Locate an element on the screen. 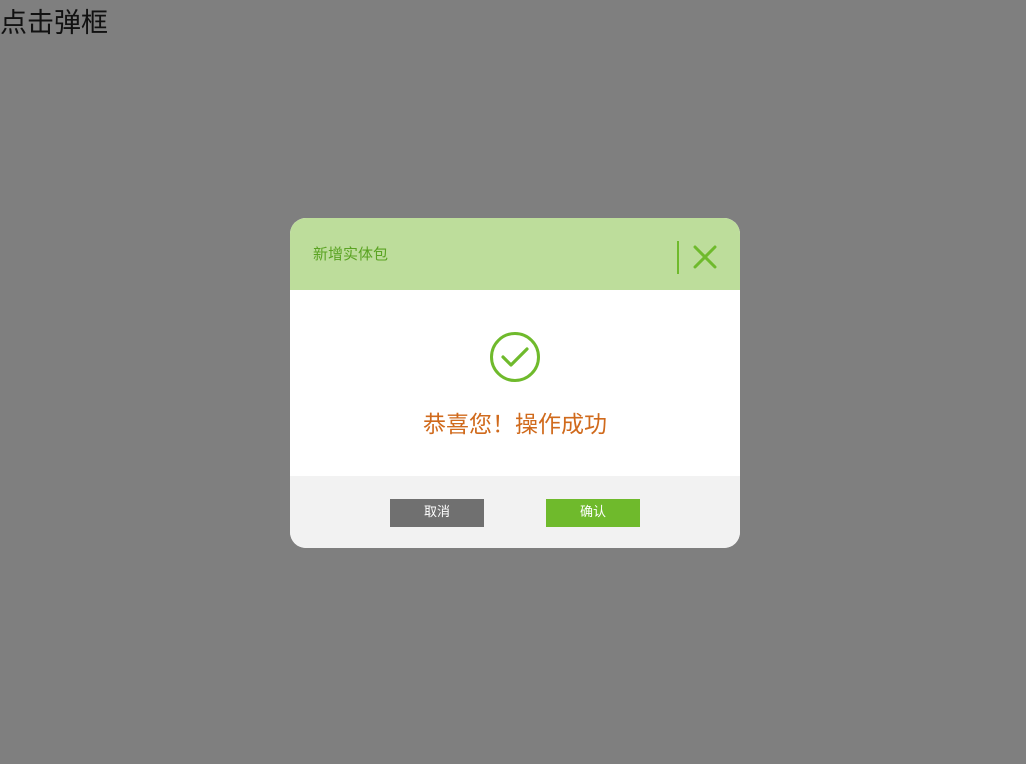  close-icon is located at coordinates (705, 257).